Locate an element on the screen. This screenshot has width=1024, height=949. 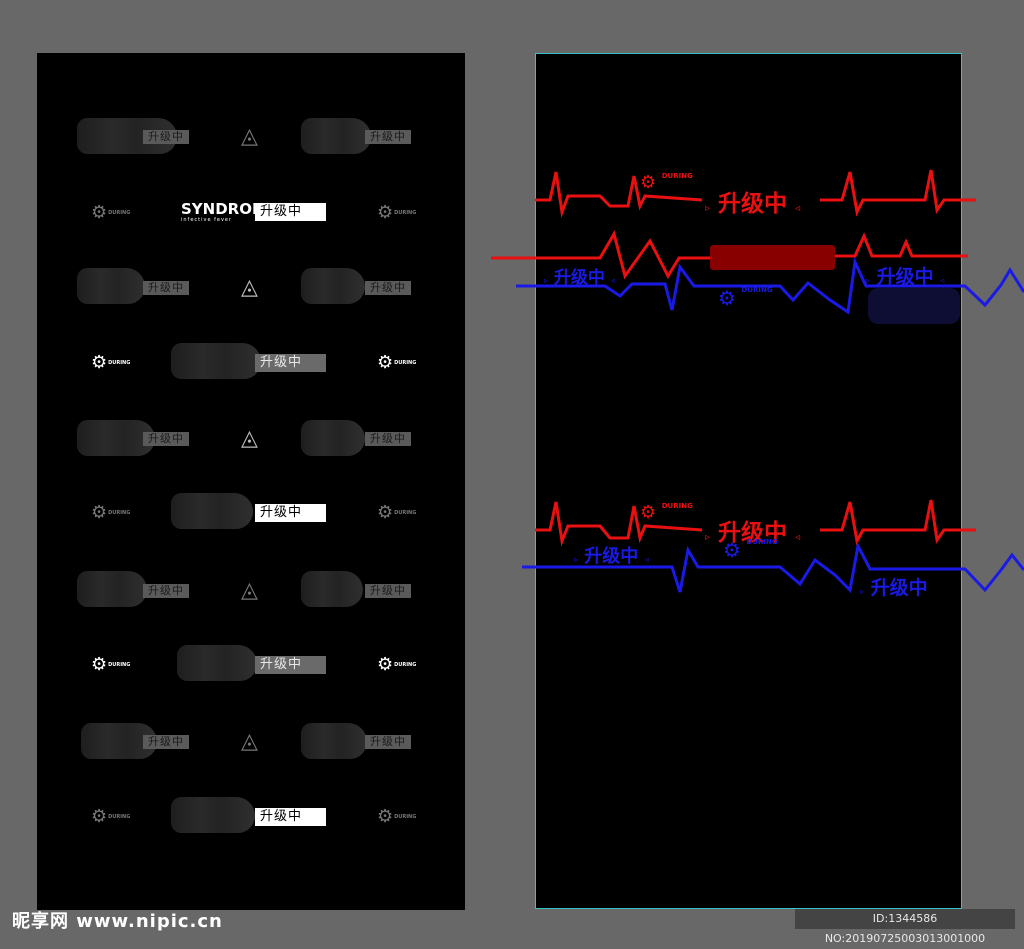
blue-blurred-block is located at coordinates (914, 306).